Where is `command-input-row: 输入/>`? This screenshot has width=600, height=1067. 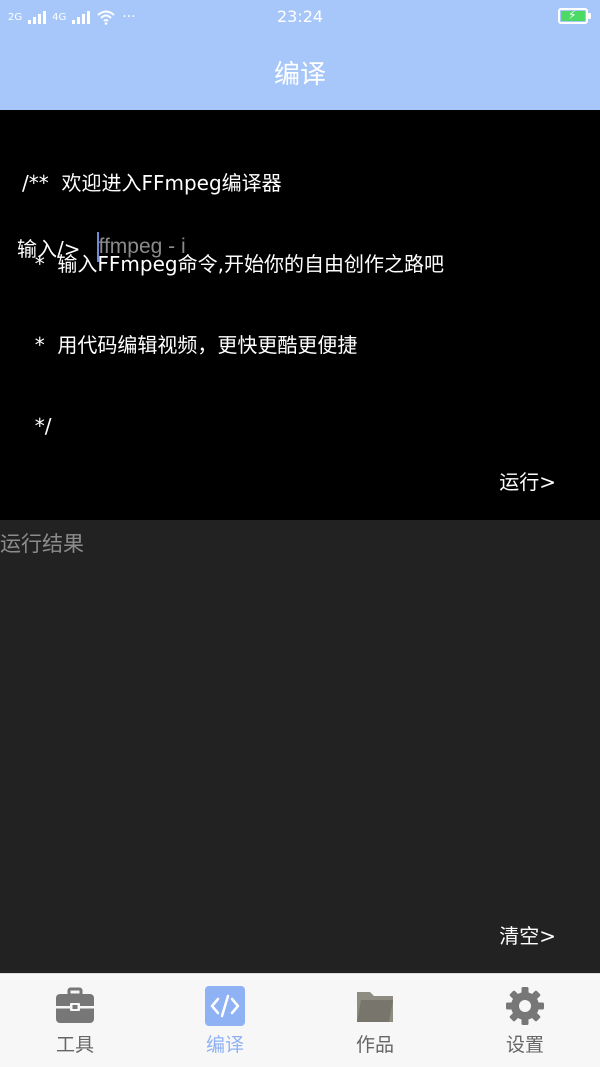 command-input-row: 输入/> is located at coordinates (287, 247).